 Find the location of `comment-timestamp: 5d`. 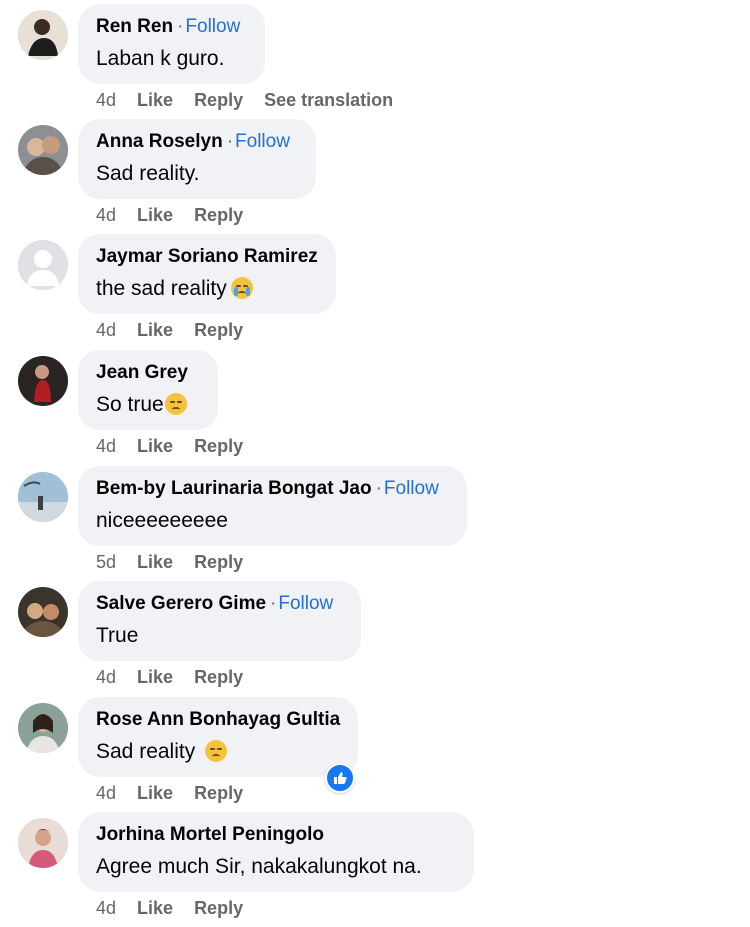

comment-timestamp: 5d is located at coordinates (106, 562).